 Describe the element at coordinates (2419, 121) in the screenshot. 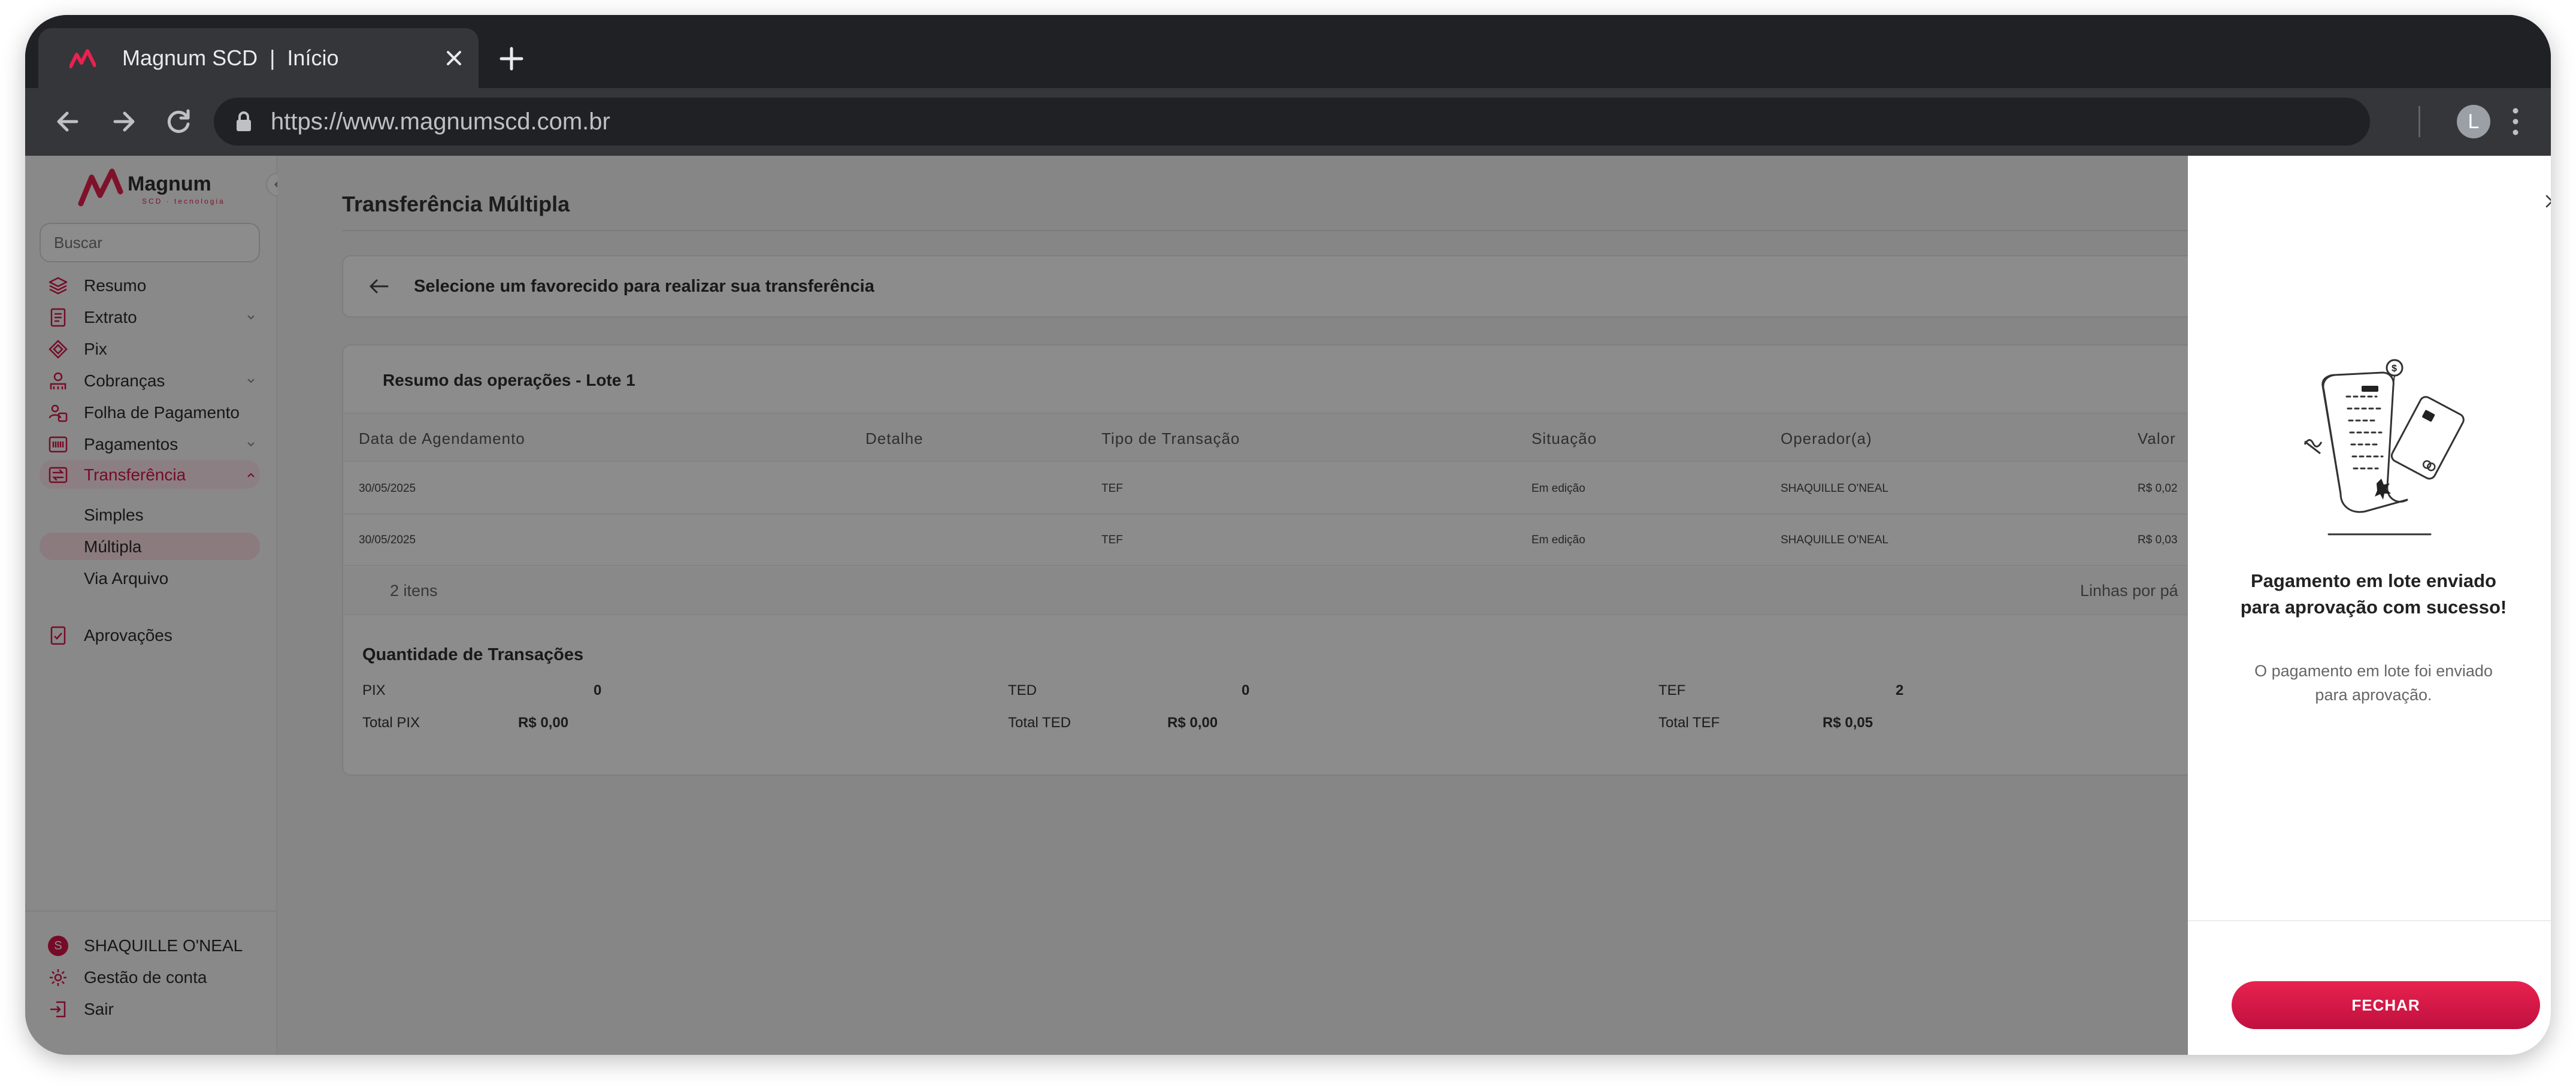

I see `toolbar-divider` at that location.